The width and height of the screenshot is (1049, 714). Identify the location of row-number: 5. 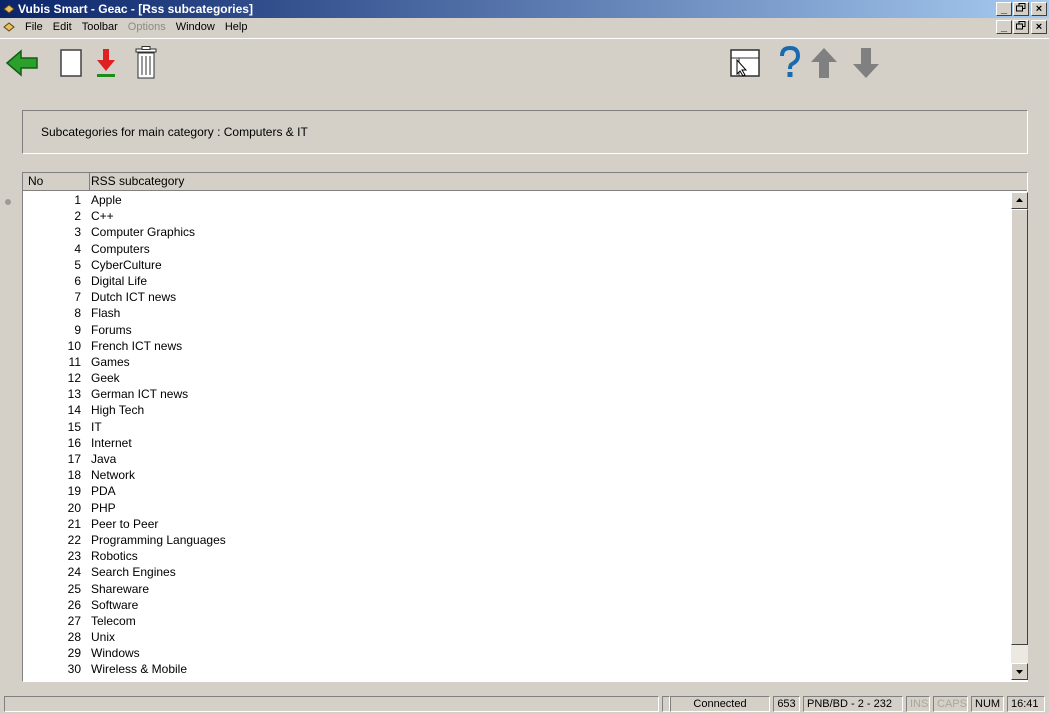
(77, 264).